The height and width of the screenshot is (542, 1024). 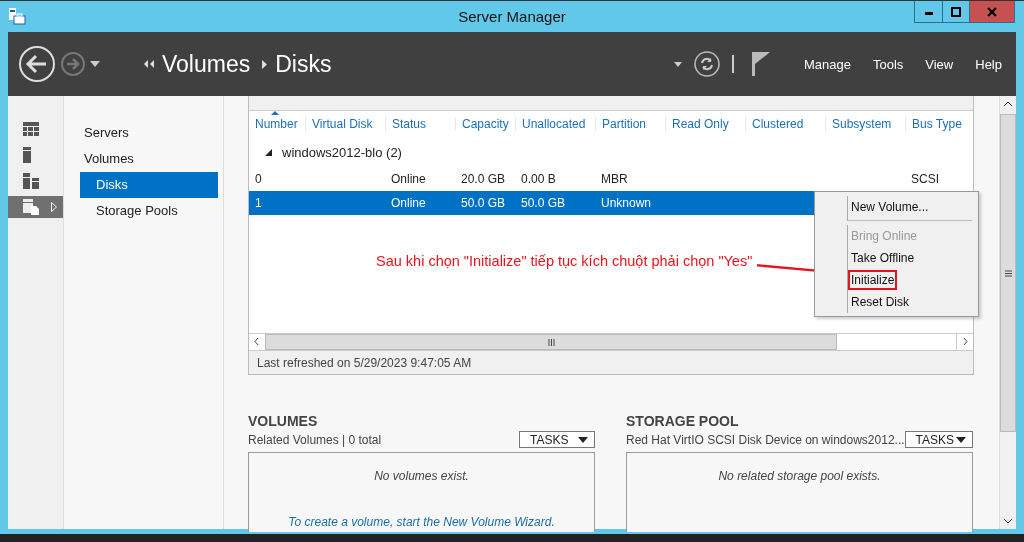 I want to click on column-header: Clustered, so click(x=785, y=124).